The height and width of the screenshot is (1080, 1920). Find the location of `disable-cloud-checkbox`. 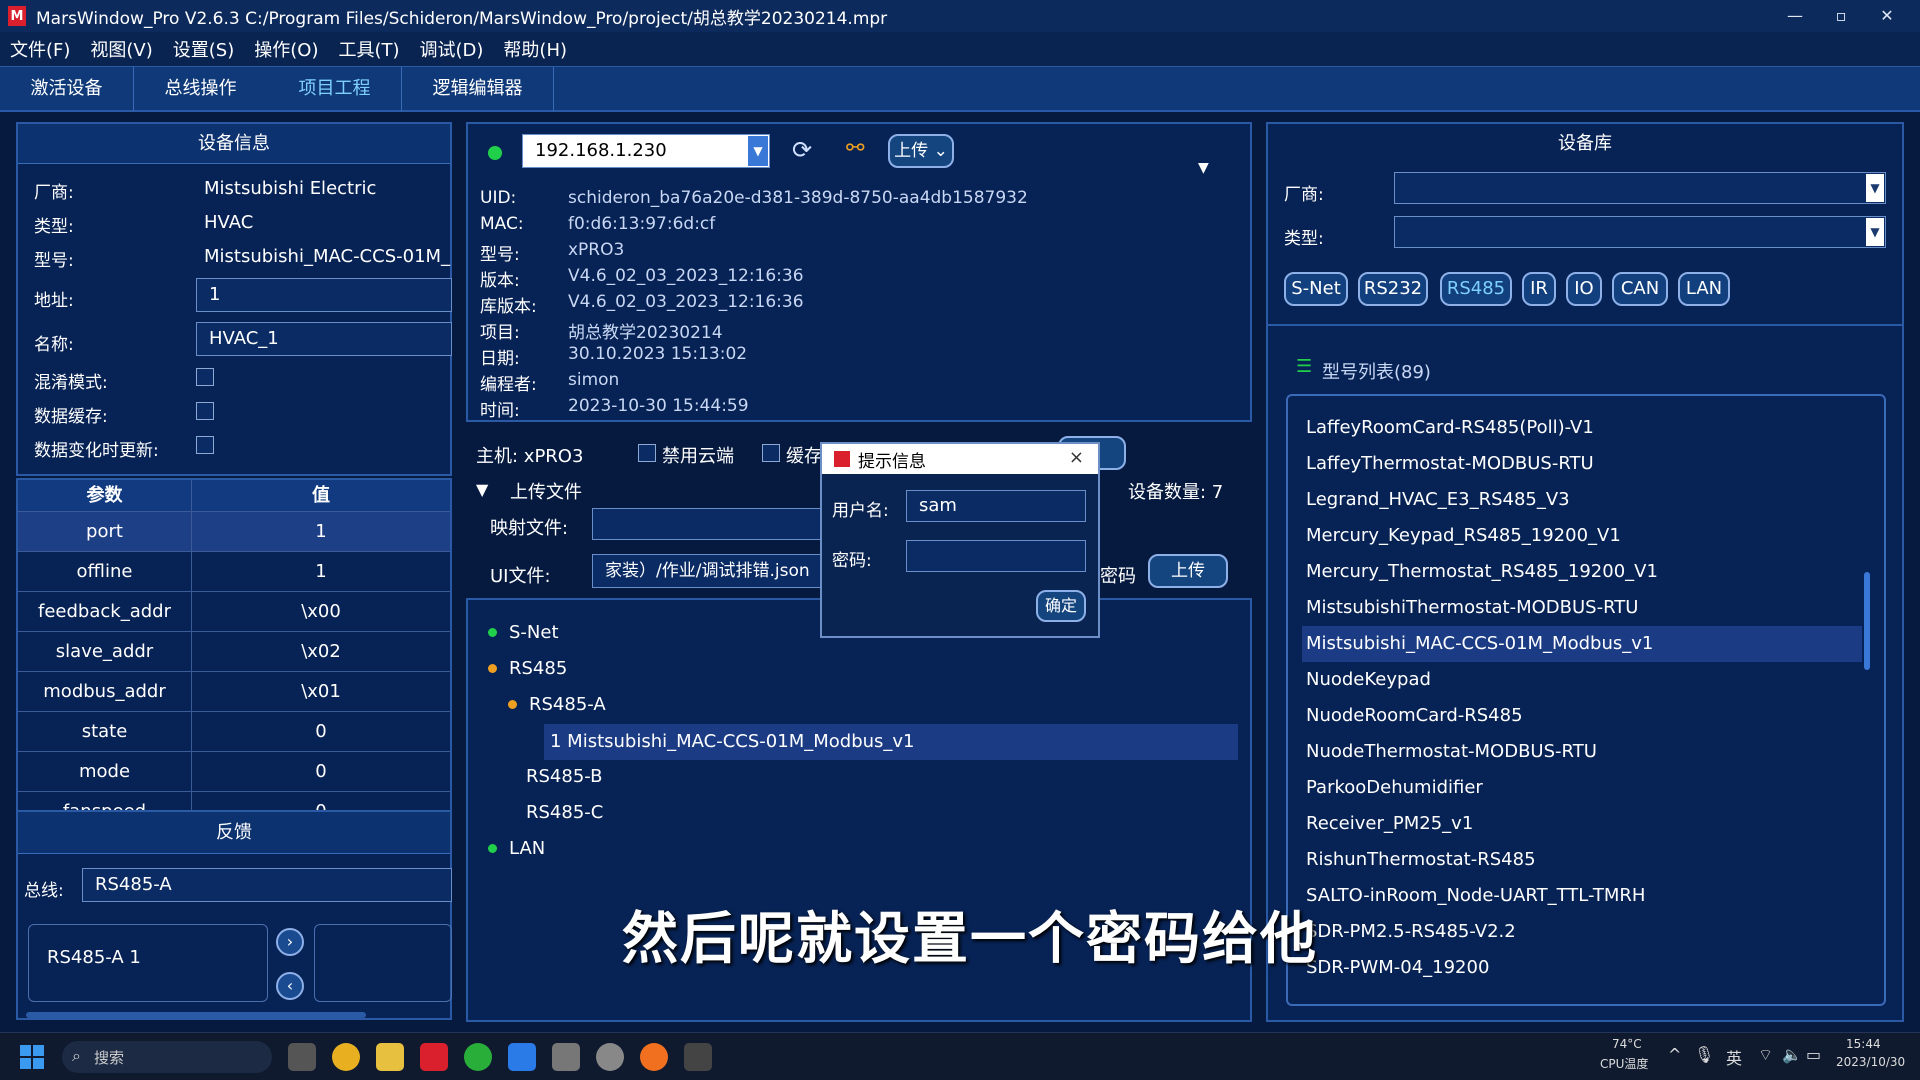

disable-cloud-checkbox is located at coordinates (647, 453).